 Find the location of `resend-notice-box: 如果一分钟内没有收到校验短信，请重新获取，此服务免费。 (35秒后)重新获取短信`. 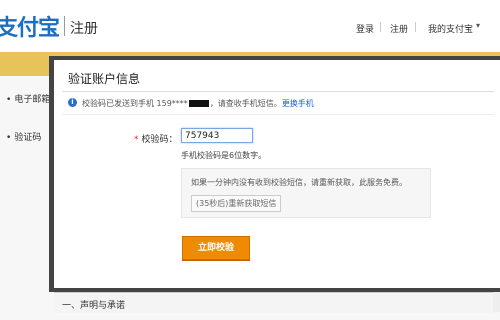

resend-notice-box: 如果一分钟内没有收到校验短信，请重新获取，此服务免费。 (35秒后)重新获取短信 is located at coordinates (306, 193).